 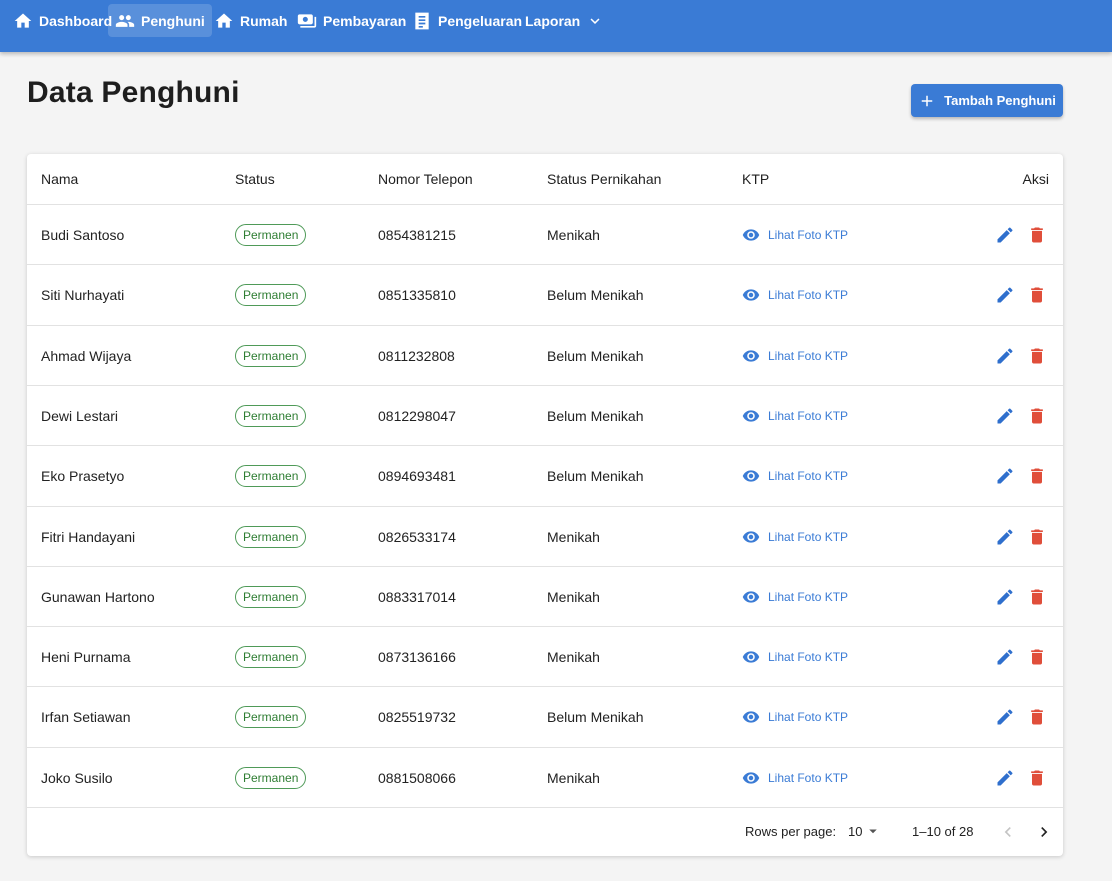 What do you see at coordinates (425, 179) in the screenshot?
I see `column-header-phone: Nomor Telepon` at bounding box center [425, 179].